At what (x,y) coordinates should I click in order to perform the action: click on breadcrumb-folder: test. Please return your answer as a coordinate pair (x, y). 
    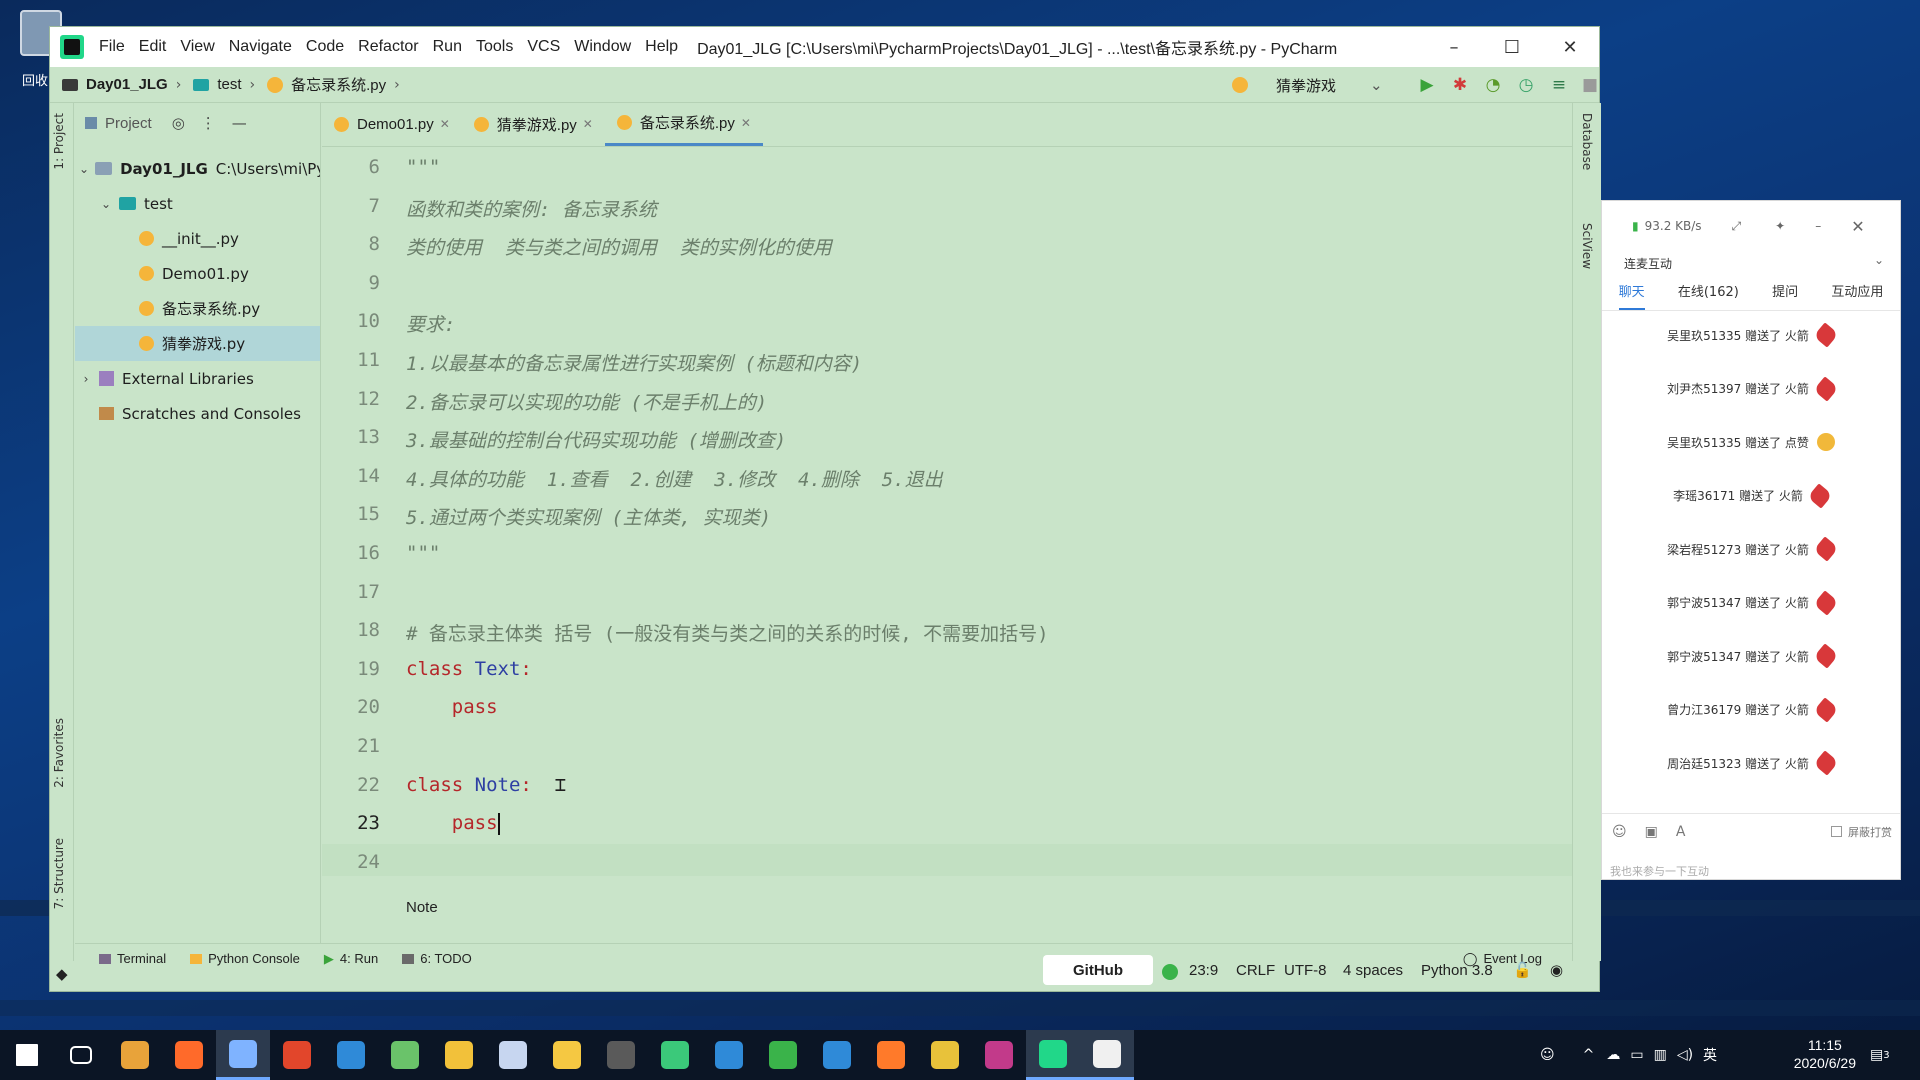
    Looking at the image, I should click on (229, 84).